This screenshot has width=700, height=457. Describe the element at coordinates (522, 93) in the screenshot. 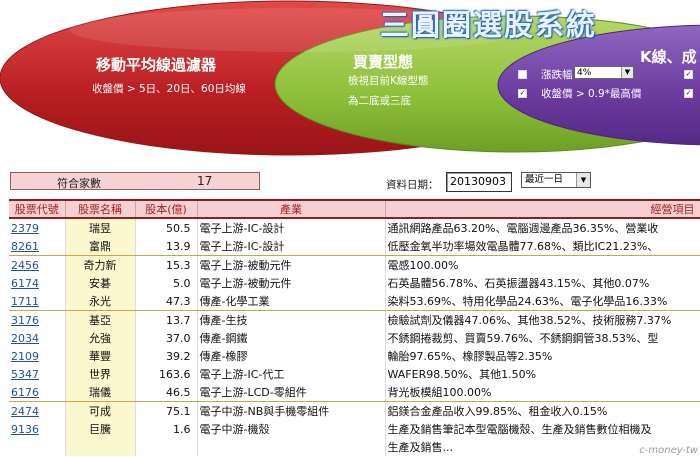

I see `close-ratio-checkbox: ✓` at that location.